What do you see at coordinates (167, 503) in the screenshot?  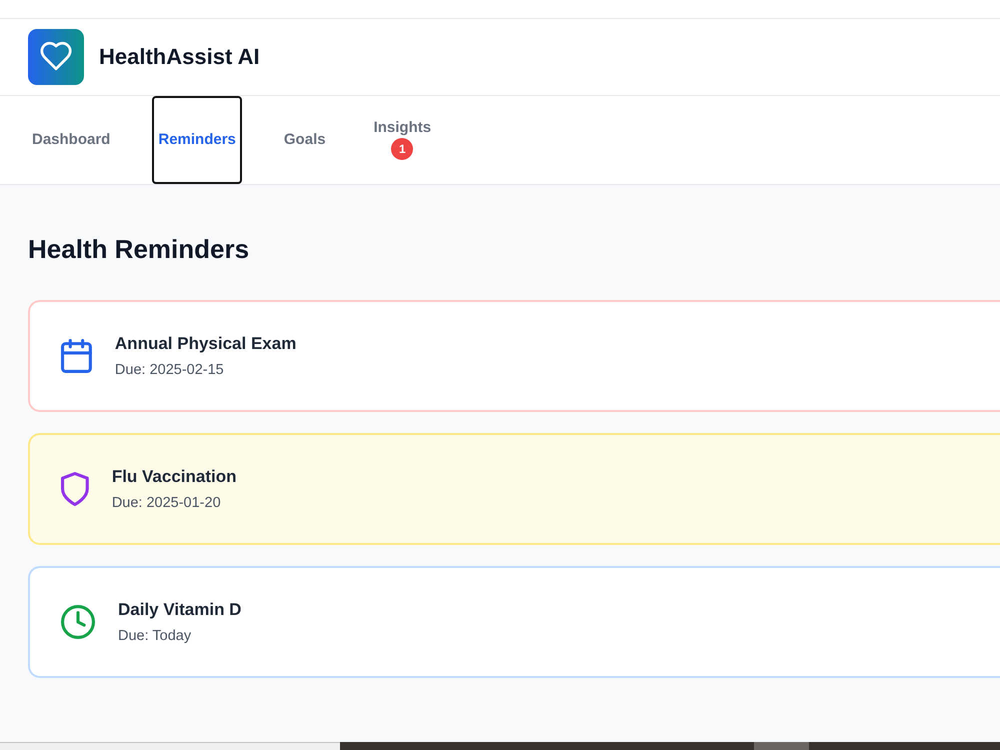 I see `due-date: Due: 2025-01-20` at bounding box center [167, 503].